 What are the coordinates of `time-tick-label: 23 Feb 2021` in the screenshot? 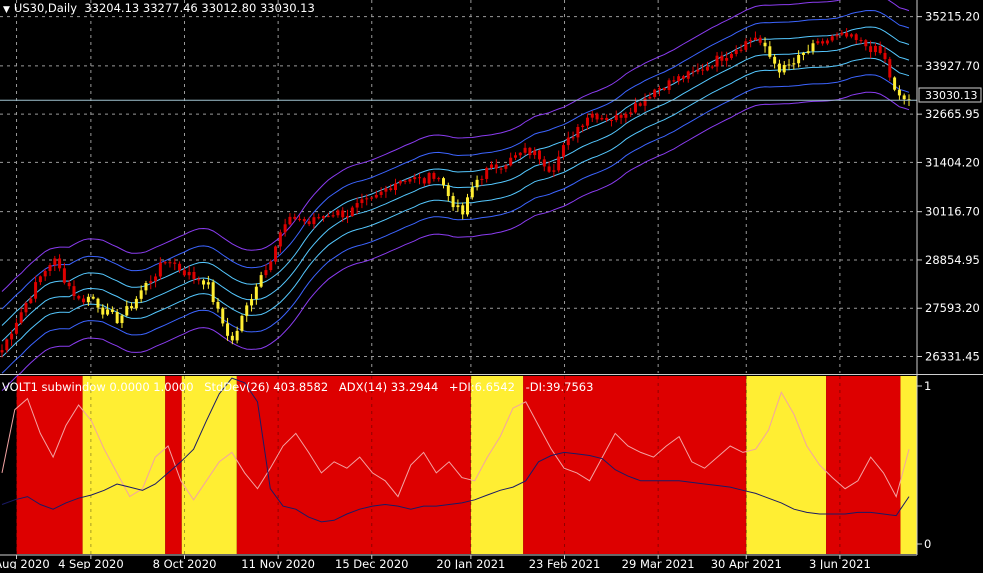 It's located at (565, 563).